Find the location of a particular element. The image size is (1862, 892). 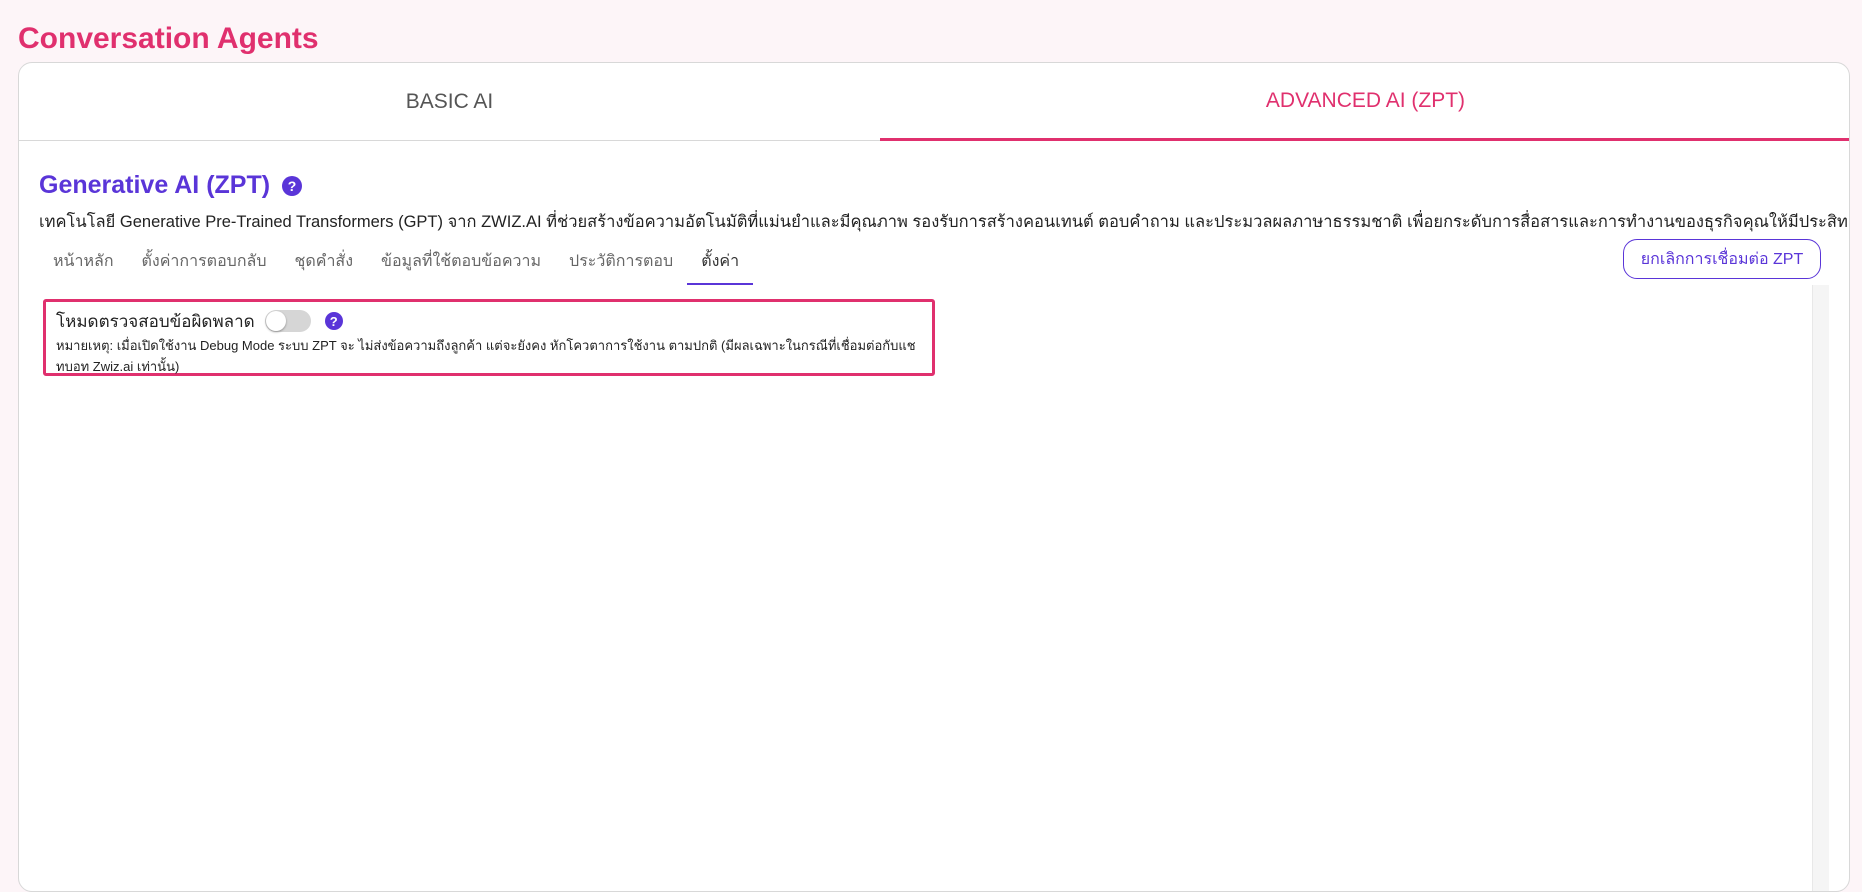

subtab-commands: ชุดคำสั่ง is located at coordinates (323, 263).